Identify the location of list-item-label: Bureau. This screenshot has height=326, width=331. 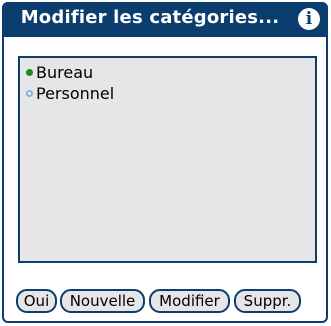
(65, 72).